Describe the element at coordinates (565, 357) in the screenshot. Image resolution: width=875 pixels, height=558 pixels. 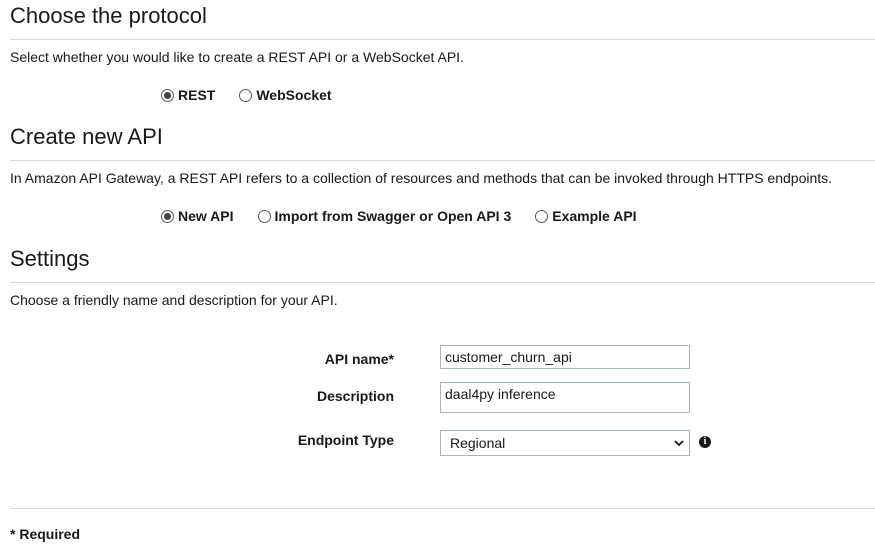
I see `api-name-input` at that location.